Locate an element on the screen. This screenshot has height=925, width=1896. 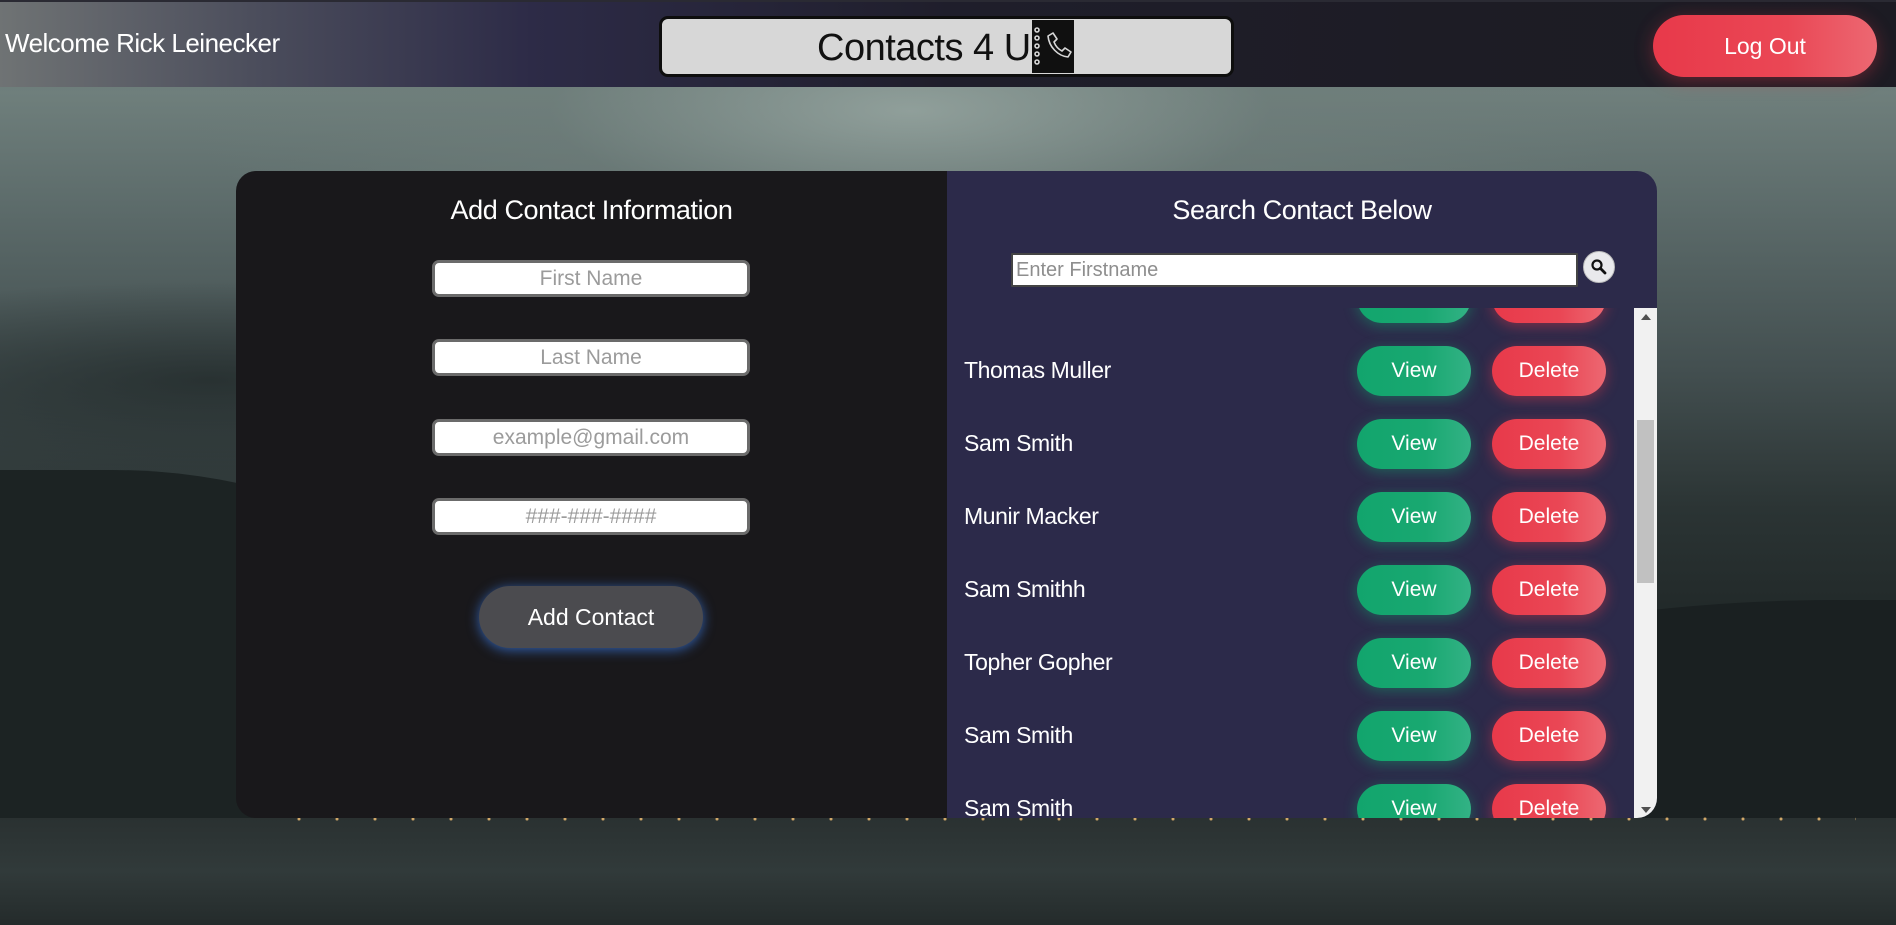
contact-name: Topher Gopher is located at coordinates (1038, 662).